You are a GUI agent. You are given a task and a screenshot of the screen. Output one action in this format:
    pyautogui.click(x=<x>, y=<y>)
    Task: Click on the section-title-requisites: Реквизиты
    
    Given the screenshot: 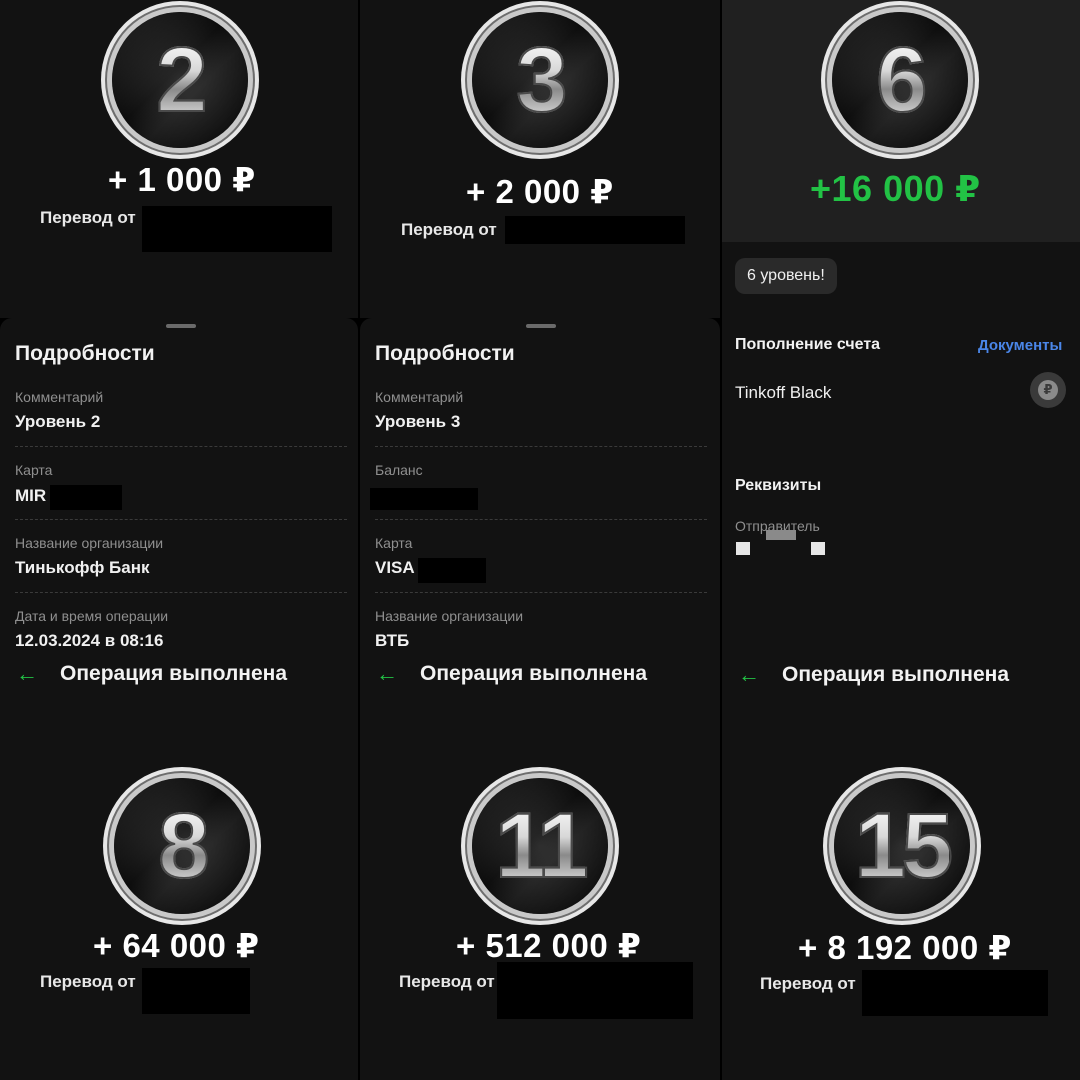 What is the action you would take?
    pyautogui.click(x=778, y=485)
    